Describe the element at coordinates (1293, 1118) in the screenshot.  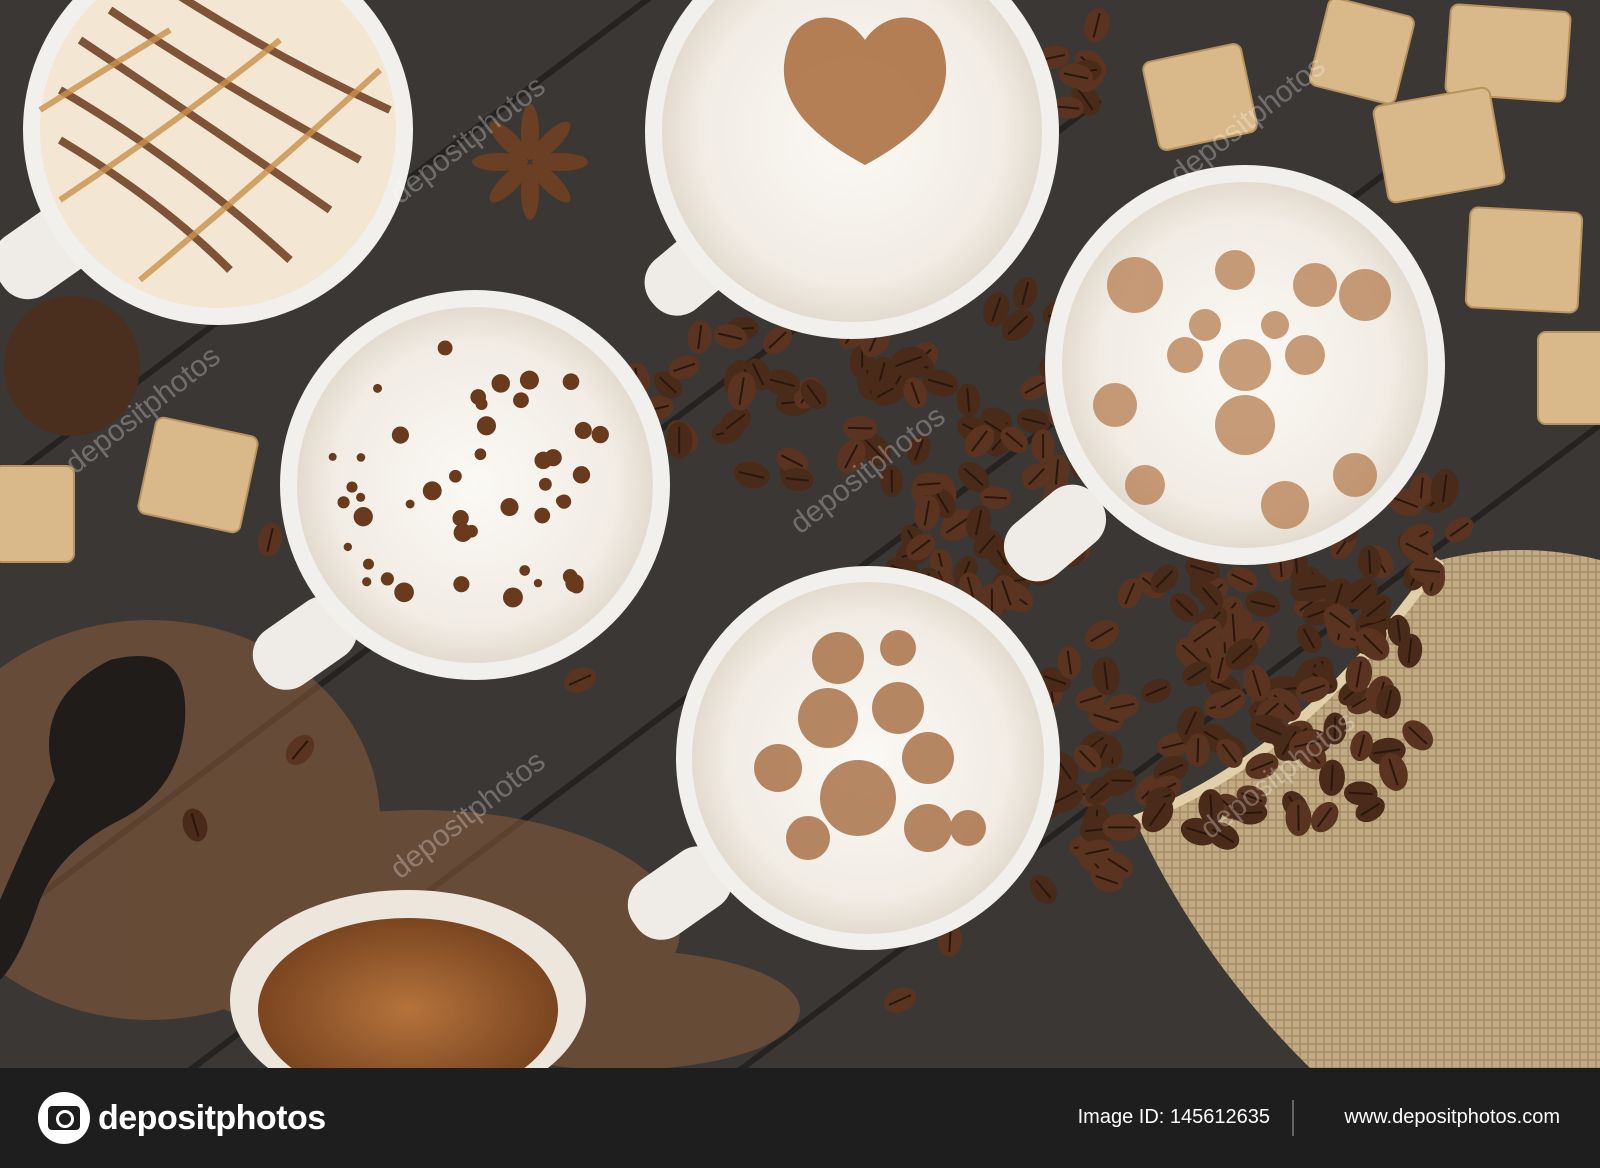
I see `footer-divider` at that location.